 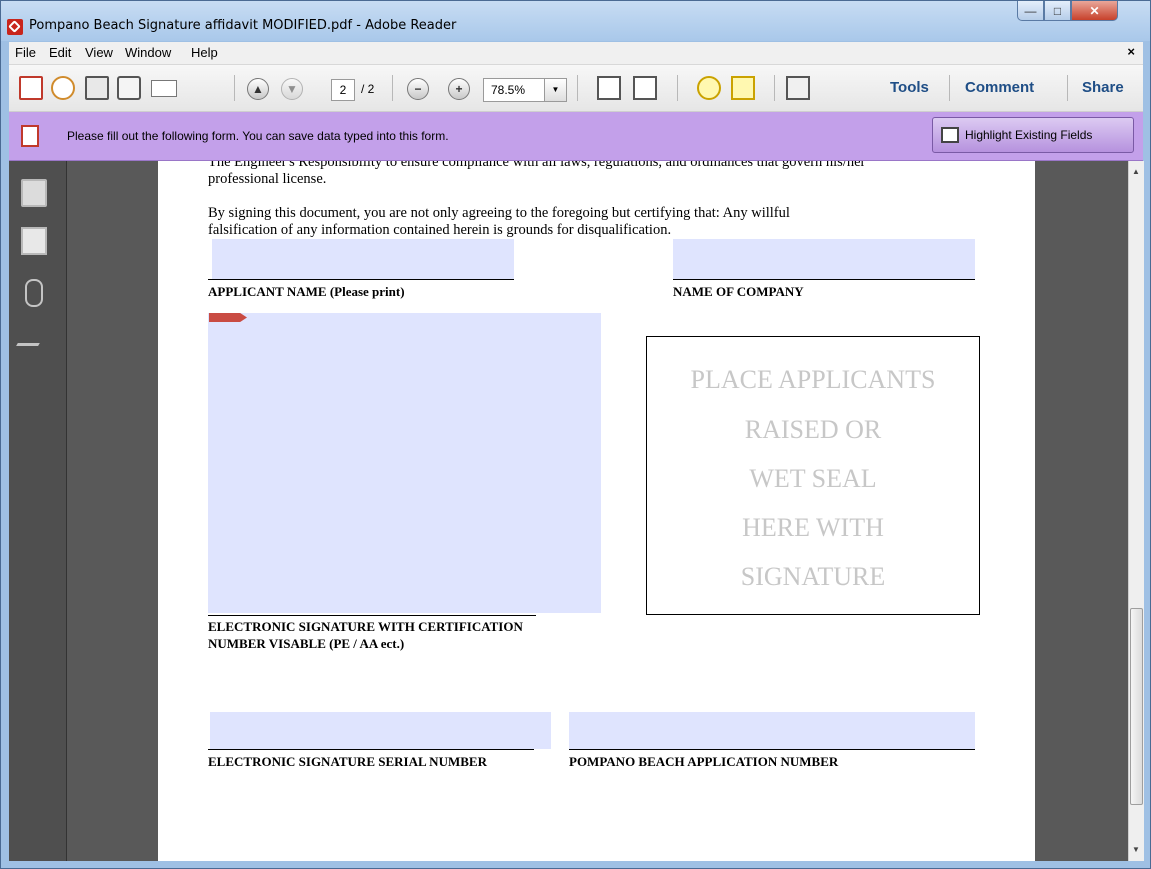 I want to click on previous-page-icon: ▲, so click(x=258, y=89).